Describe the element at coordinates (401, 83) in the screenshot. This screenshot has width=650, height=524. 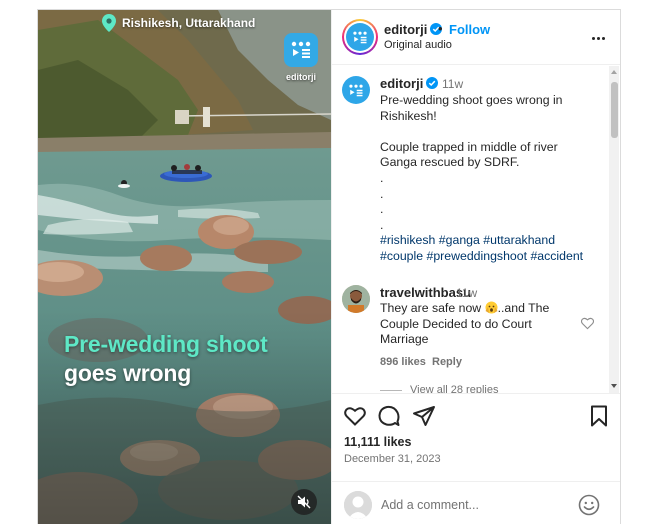
I see `caption-username-text: editorji` at that location.